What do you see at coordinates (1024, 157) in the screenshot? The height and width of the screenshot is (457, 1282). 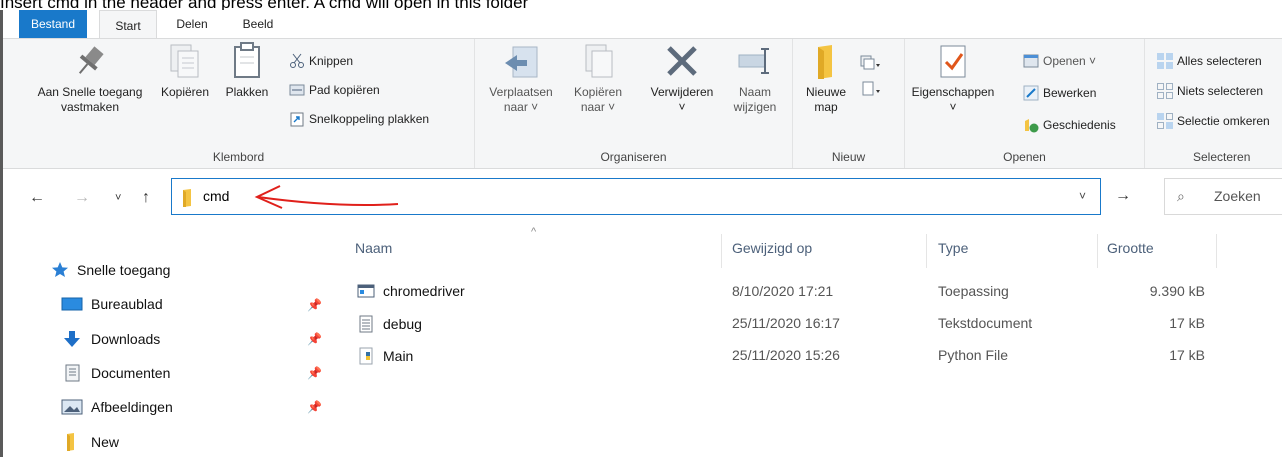 I see `group-label-open: Openen` at bounding box center [1024, 157].